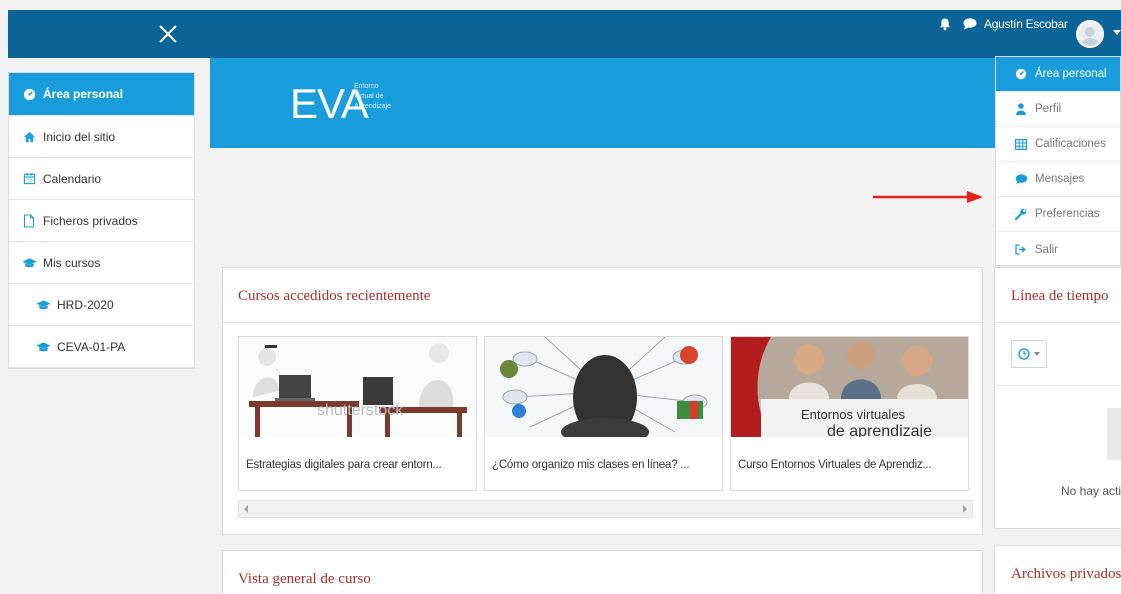 This screenshot has width=1121, height=594. Describe the element at coordinates (1114, 434) in the screenshot. I see `empty-state-image` at that location.